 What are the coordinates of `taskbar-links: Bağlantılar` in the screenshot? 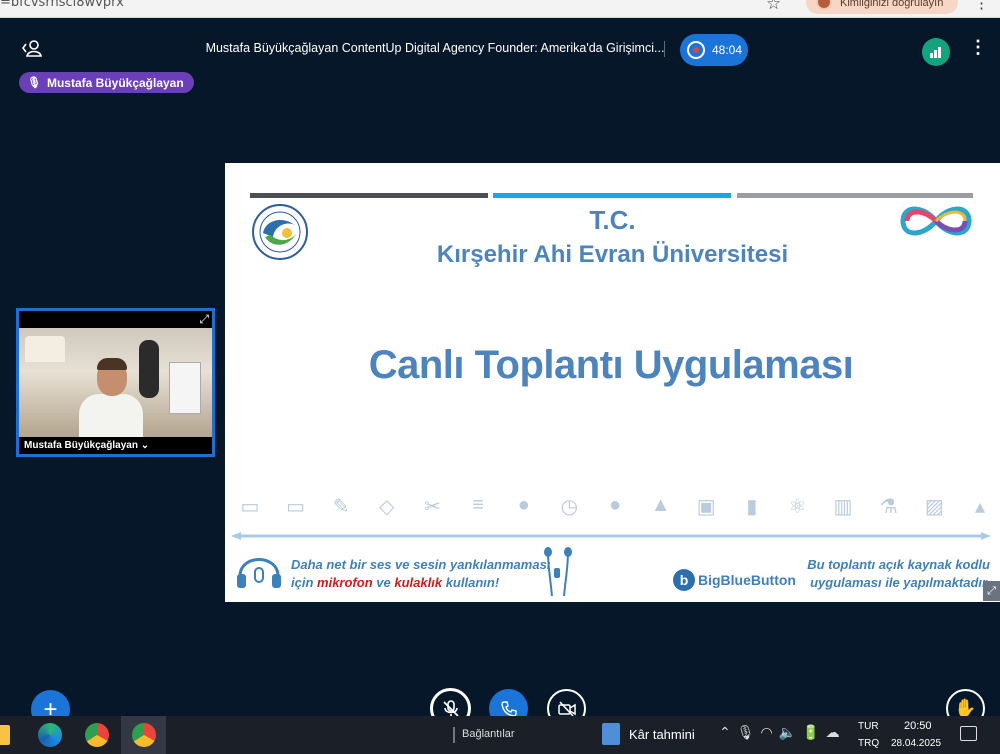 It's located at (488, 734).